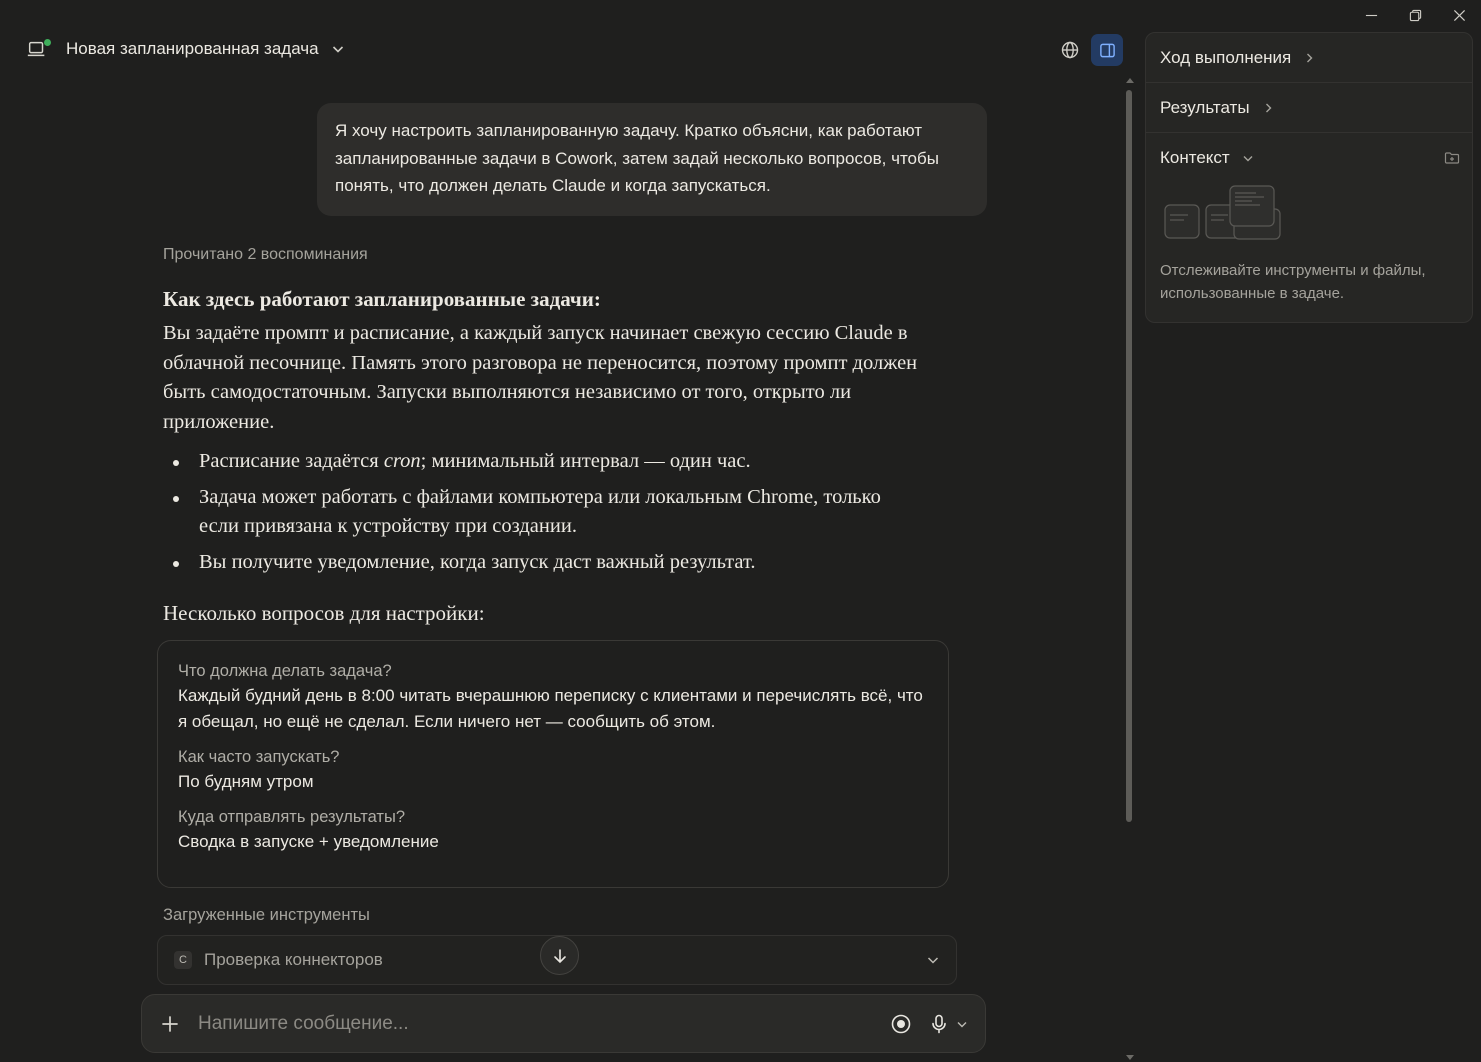 The height and width of the screenshot is (1062, 1481). What do you see at coordinates (1130, 80) in the screenshot?
I see `scroll-up-arrow` at bounding box center [1130, 80].